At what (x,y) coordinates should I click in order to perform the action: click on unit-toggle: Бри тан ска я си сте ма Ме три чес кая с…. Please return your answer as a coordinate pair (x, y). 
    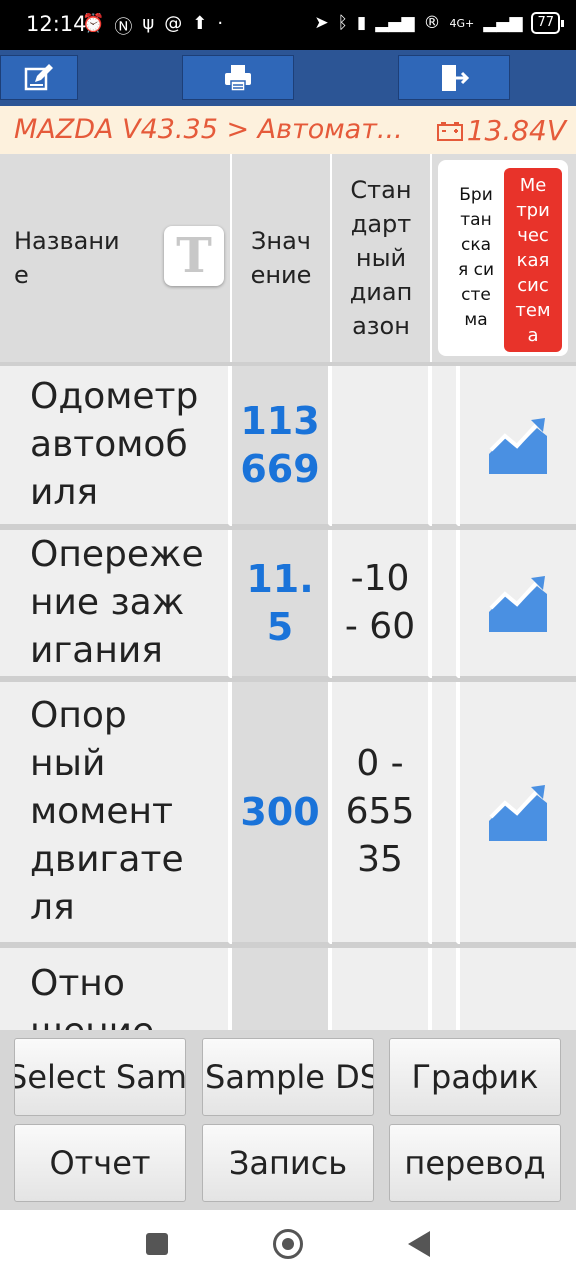
    Looking at the image, I should click on (503, 258).